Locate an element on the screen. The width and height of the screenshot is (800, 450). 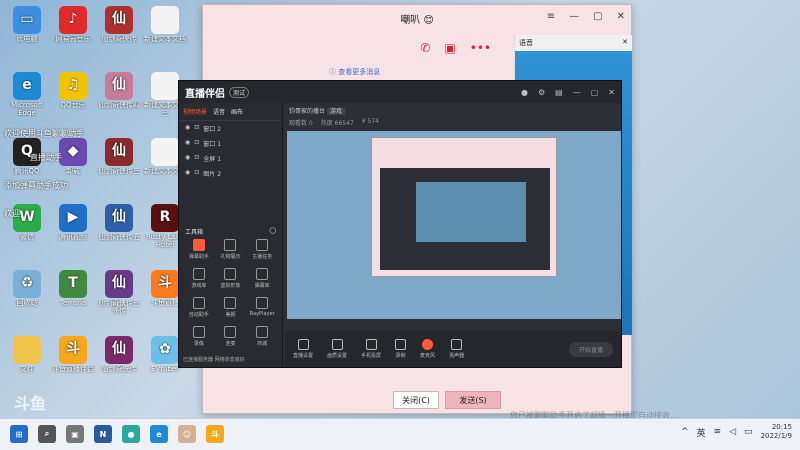
tool-item: 游戏库 is located at coordinates (199, 278).